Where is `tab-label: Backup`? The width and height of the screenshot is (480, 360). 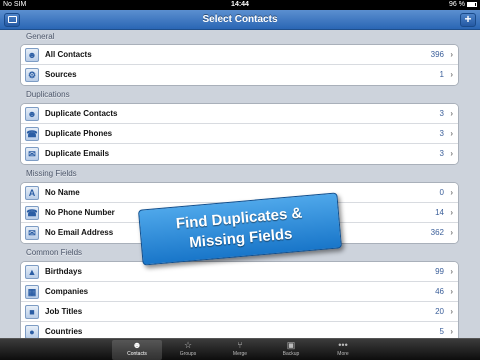
tab-label: Backup is located at coordinates (291, 354).